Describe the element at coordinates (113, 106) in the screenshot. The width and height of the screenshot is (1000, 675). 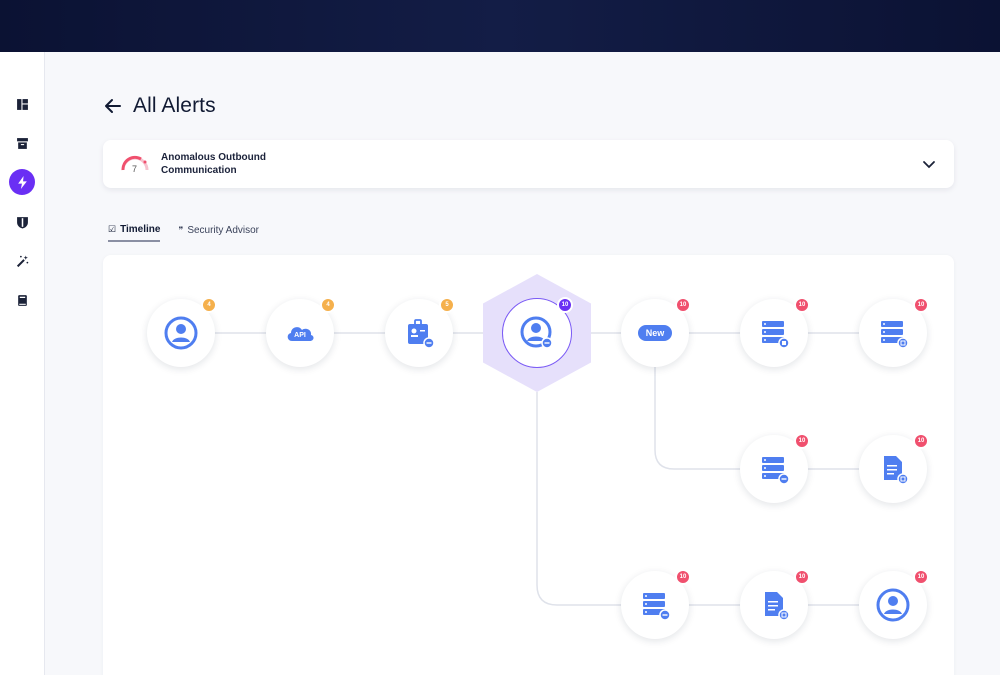
I see `back-arrow-icon` at that location.